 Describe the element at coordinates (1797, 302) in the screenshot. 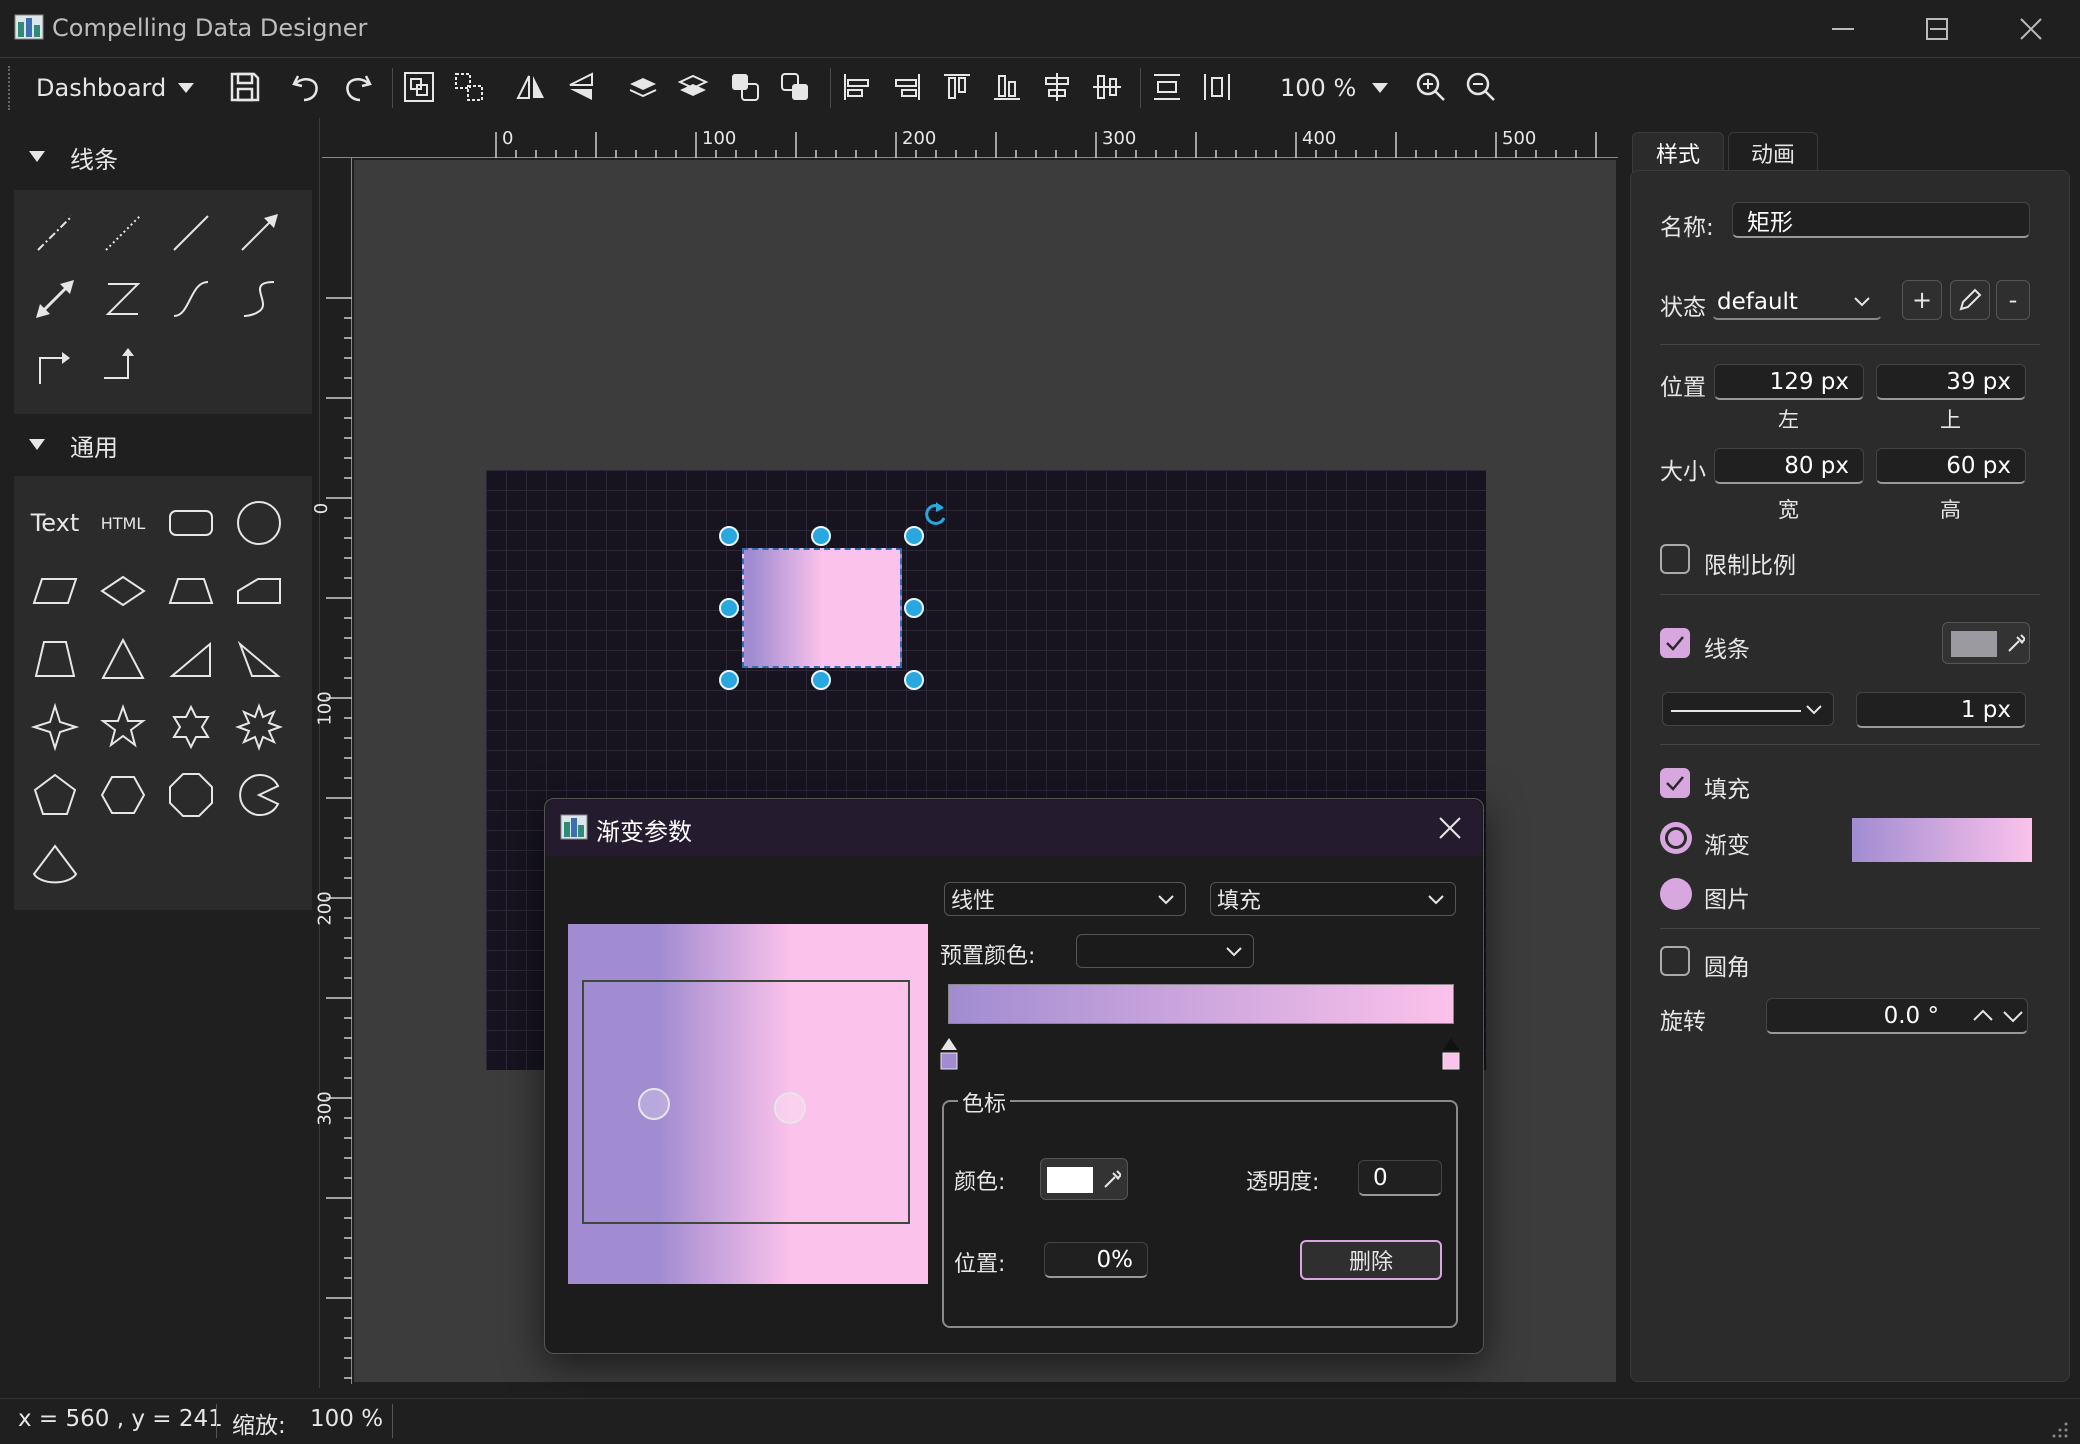

I see `state-select: default` at that location.